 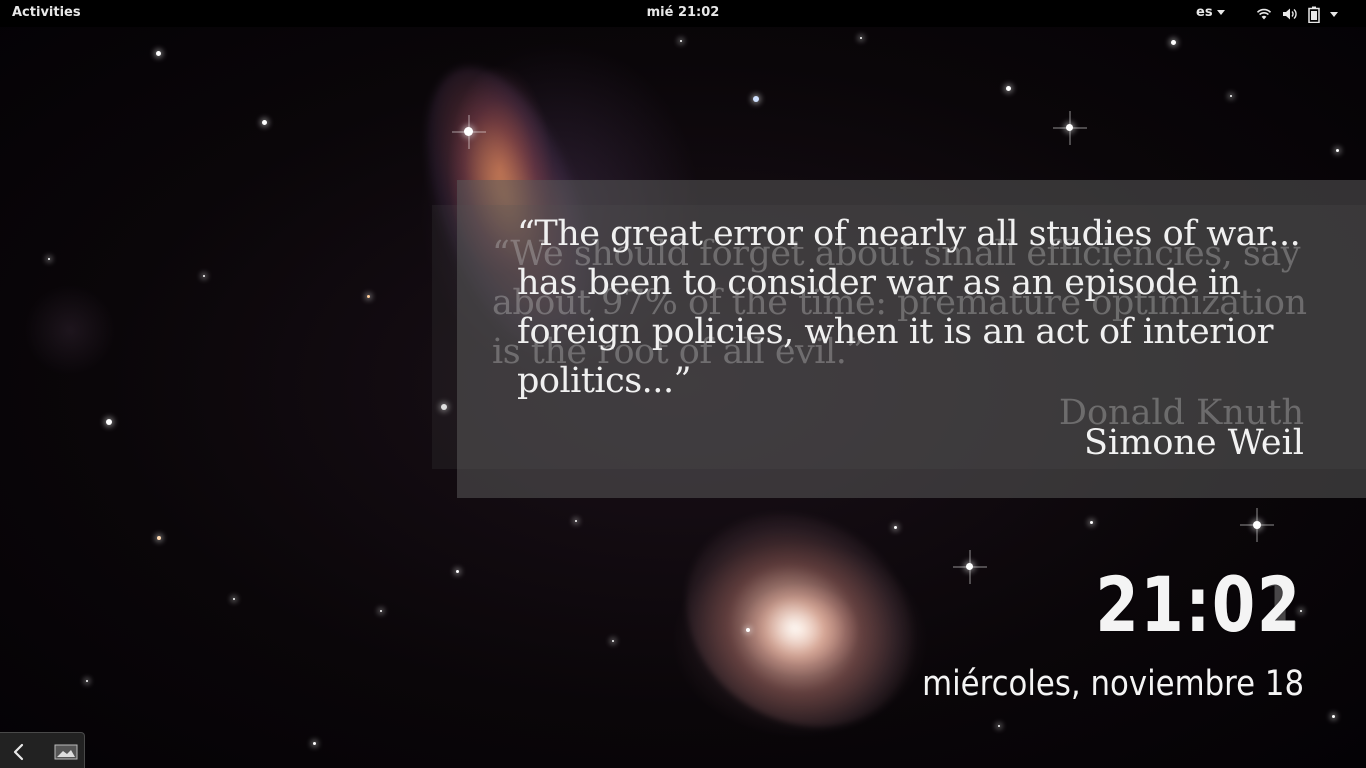 What do you see at coordinates (19, 752) in the screenshot?
I see `chevron-left-icon` at bounding box center [19, 752].